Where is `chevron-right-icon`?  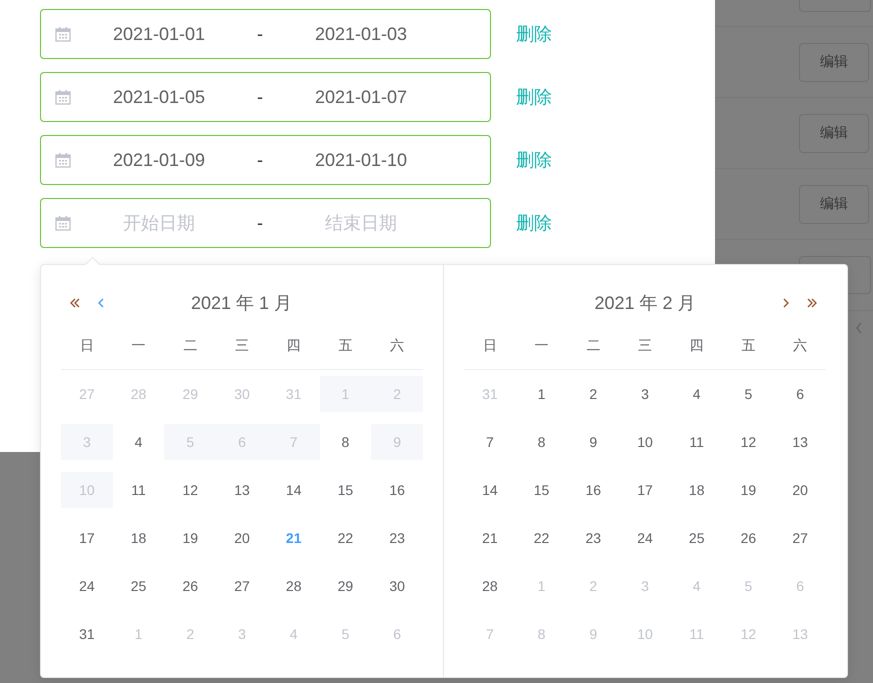
chevron-right-icon is located at coordinates (786, 303).